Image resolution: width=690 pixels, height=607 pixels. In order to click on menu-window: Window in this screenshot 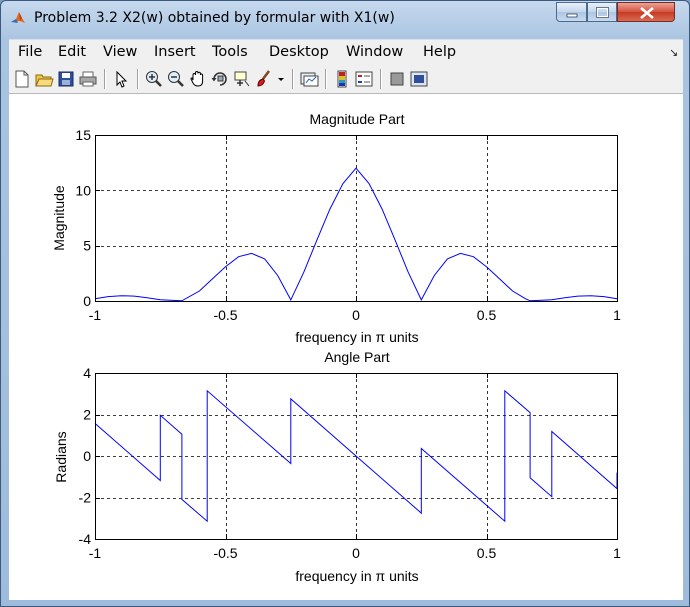, I will do `click(374, 52)`.